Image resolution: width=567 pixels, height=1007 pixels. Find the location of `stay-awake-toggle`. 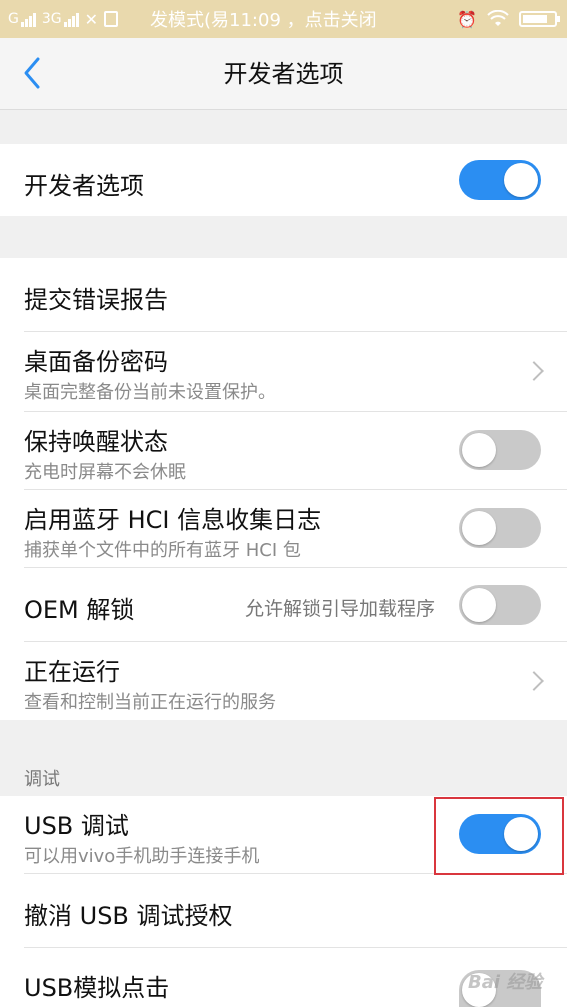

stay-awake-toggle is located at coordinates (500, 450).